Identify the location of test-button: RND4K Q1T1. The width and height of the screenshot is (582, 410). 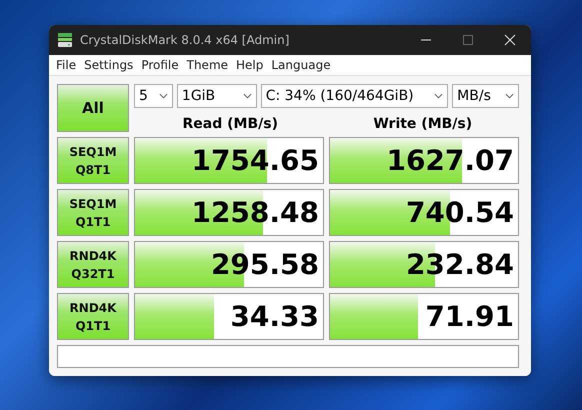
(93, 316).